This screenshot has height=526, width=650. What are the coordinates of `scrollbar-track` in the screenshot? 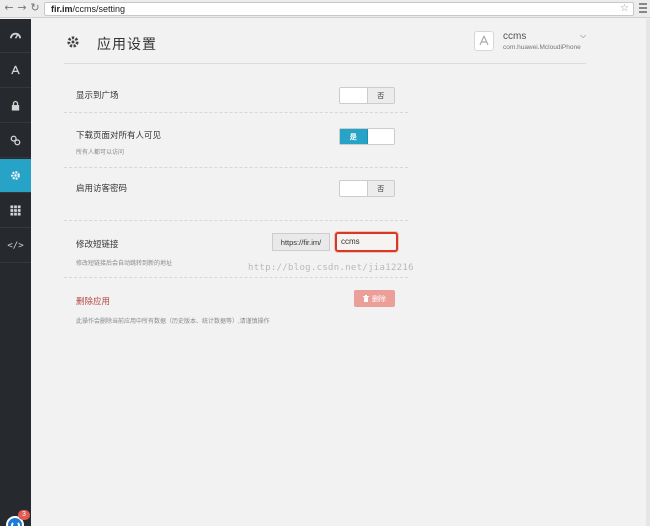 It's located at (648, 272).